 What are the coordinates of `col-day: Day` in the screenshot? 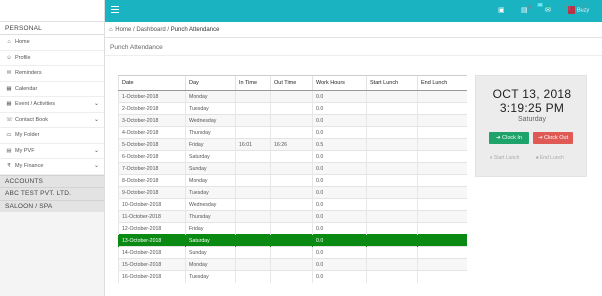 It's located at (210, 83).